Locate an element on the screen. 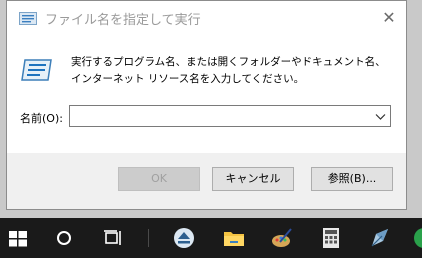 Image resolution: width=422 pixels, height=258 pixels. folder-icon is located at coordinates (234, 238).